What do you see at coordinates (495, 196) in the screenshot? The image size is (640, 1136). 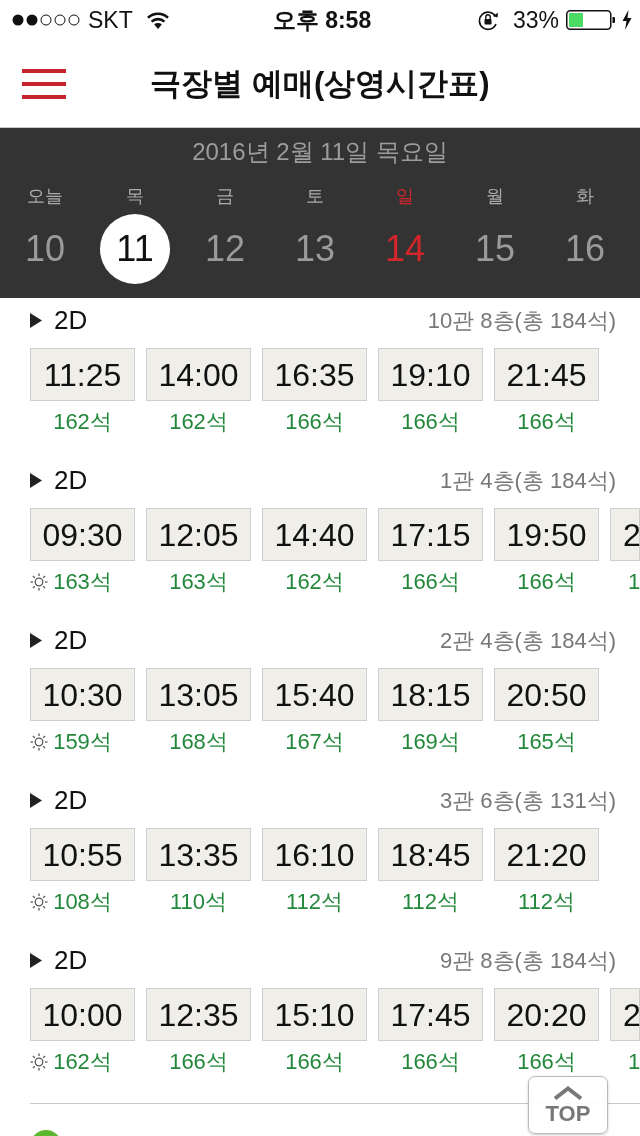 I see `weekday-label: 월` at bounding box center [495, 196].